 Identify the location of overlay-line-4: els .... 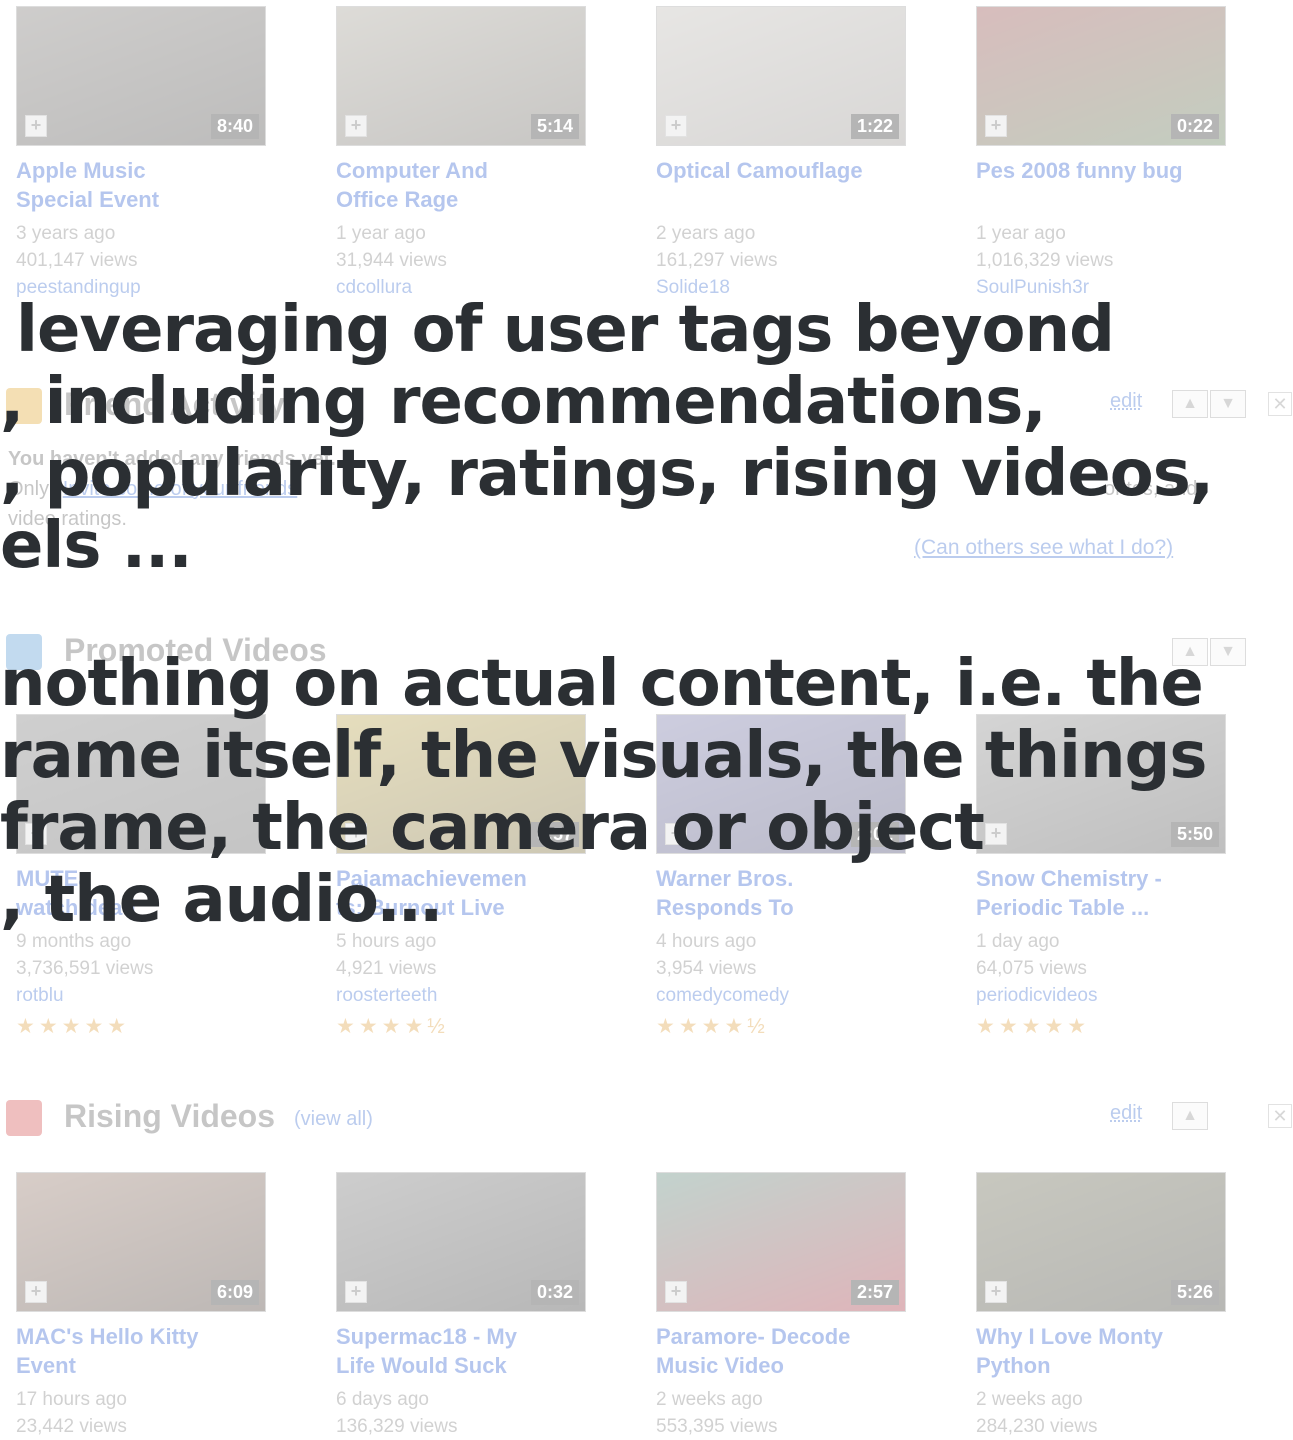
(96, 546).